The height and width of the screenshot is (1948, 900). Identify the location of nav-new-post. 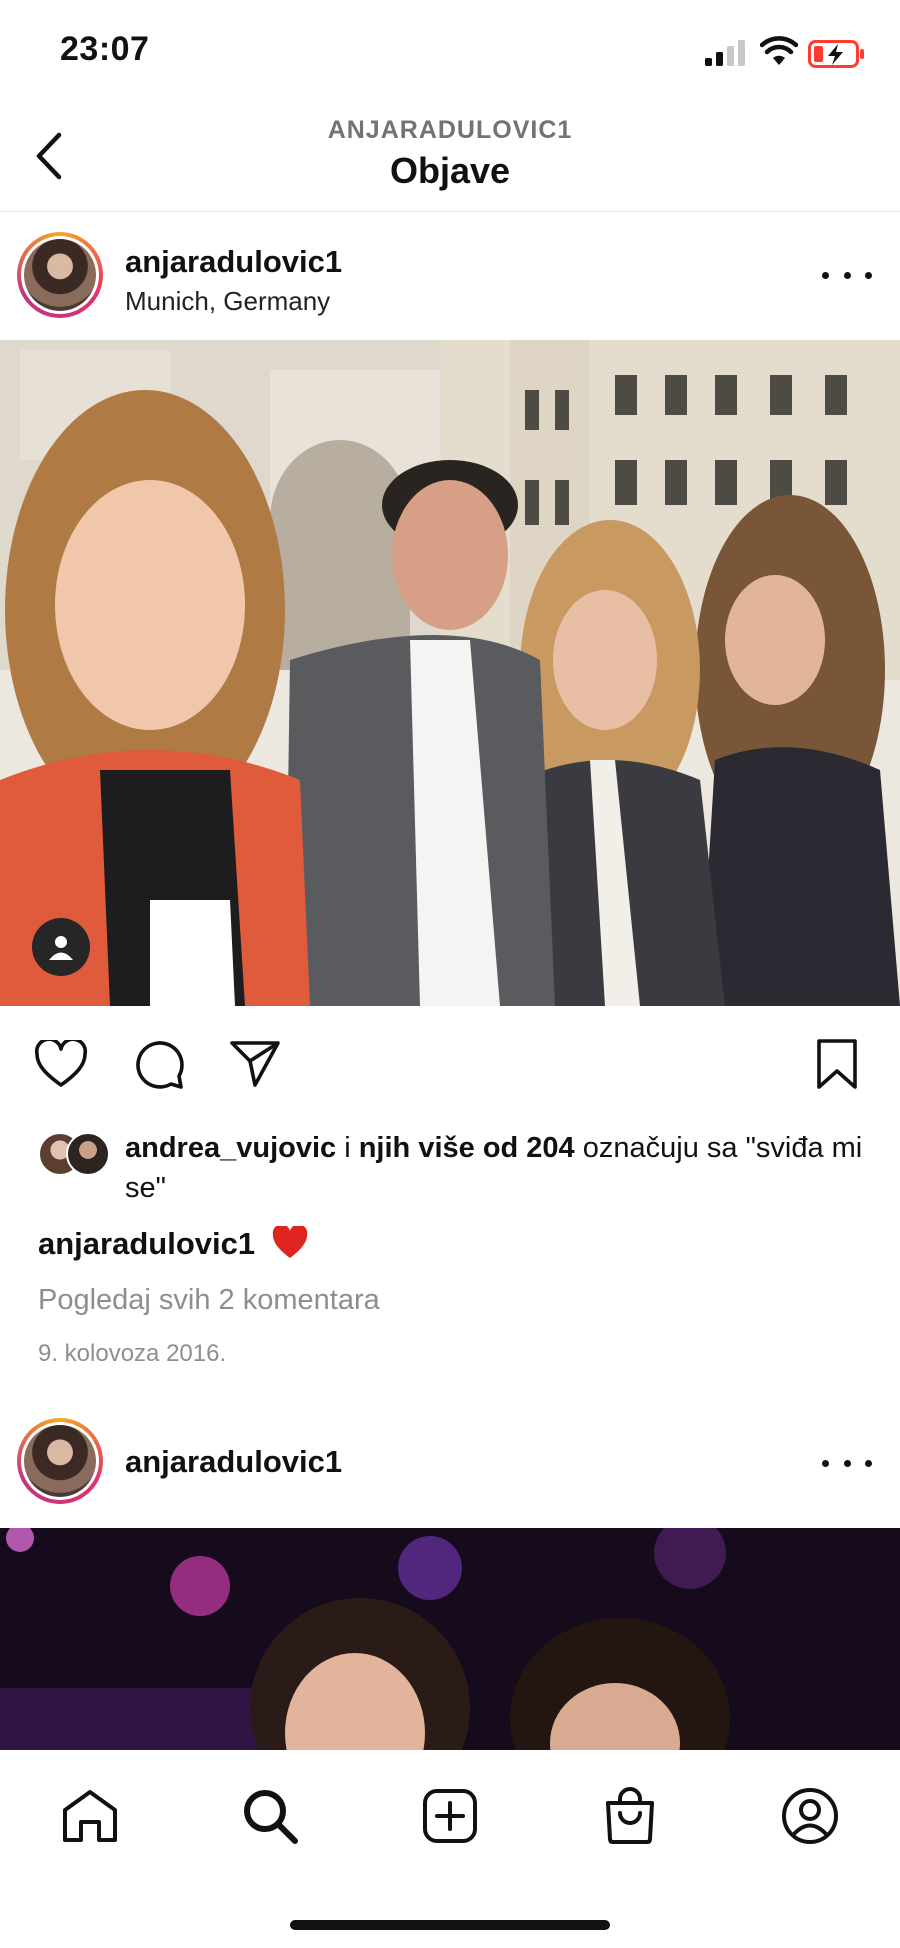
(450, 1816).